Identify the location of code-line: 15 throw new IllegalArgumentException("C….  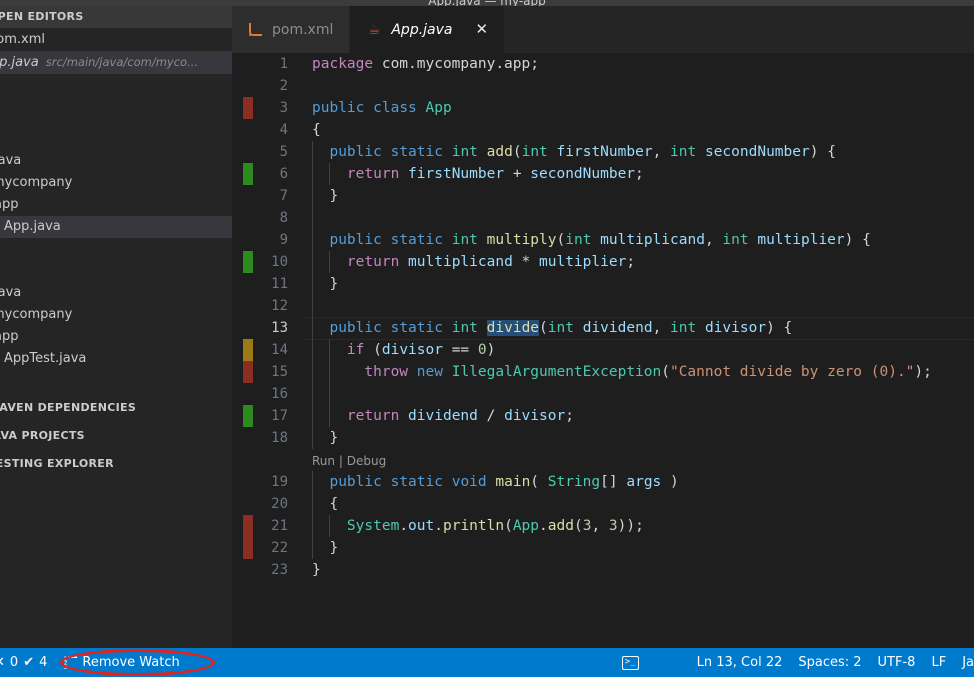
(603, 372).